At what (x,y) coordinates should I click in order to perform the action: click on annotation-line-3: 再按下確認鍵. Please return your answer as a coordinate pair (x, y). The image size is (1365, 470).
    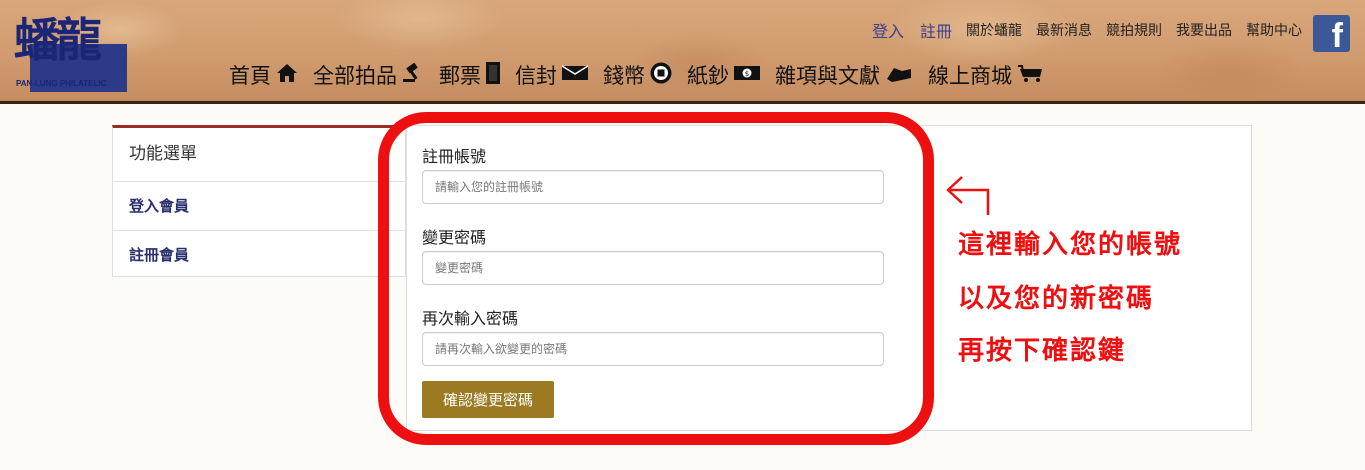
    Looking at the image, I should click on (1042, 351).